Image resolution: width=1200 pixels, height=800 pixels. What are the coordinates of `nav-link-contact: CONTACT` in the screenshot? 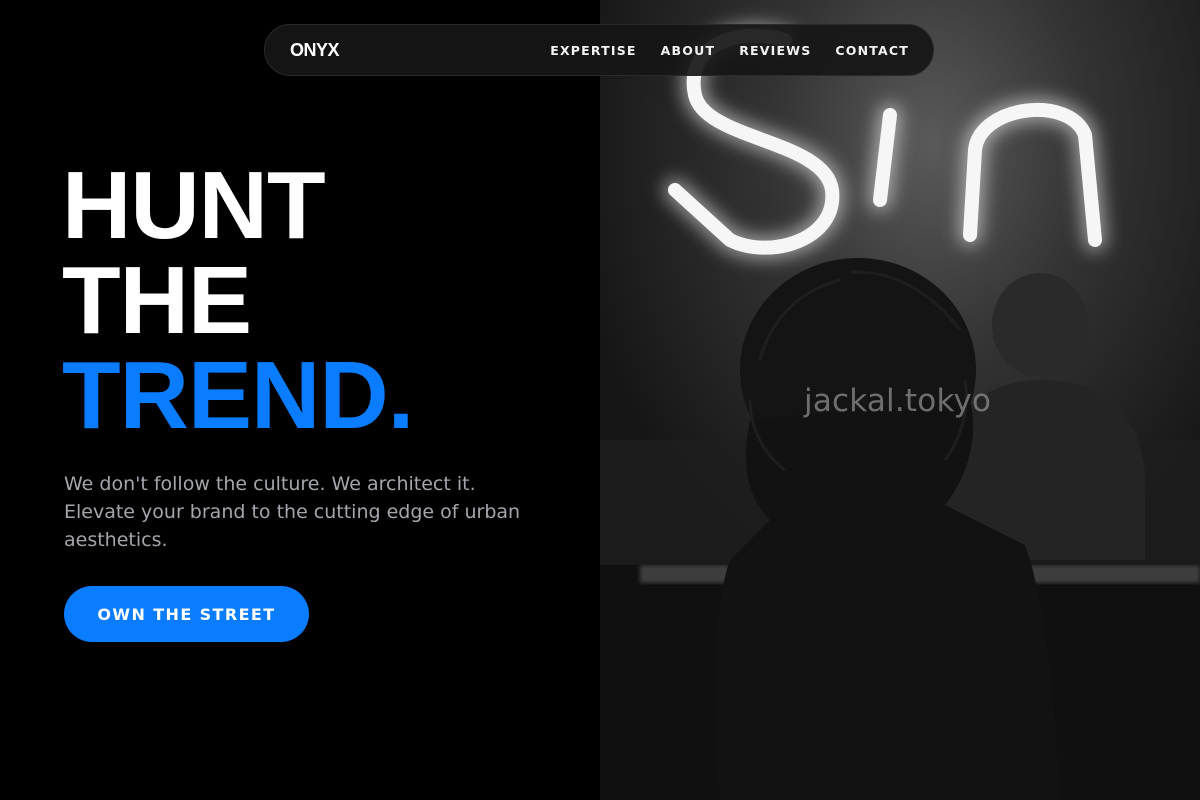 It's located at (872, 50).